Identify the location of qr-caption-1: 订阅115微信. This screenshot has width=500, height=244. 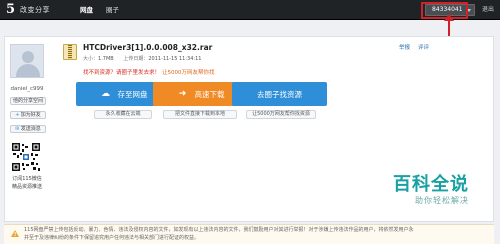
(27, 179).